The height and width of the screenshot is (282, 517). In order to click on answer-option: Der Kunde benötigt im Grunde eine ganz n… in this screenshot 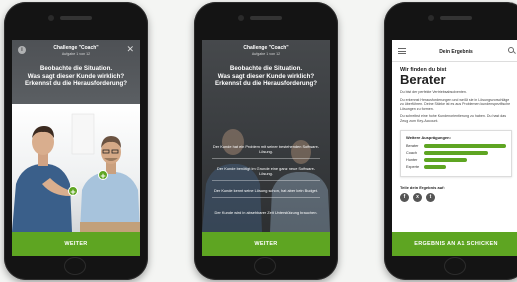, I will do `click(266, 173)`.